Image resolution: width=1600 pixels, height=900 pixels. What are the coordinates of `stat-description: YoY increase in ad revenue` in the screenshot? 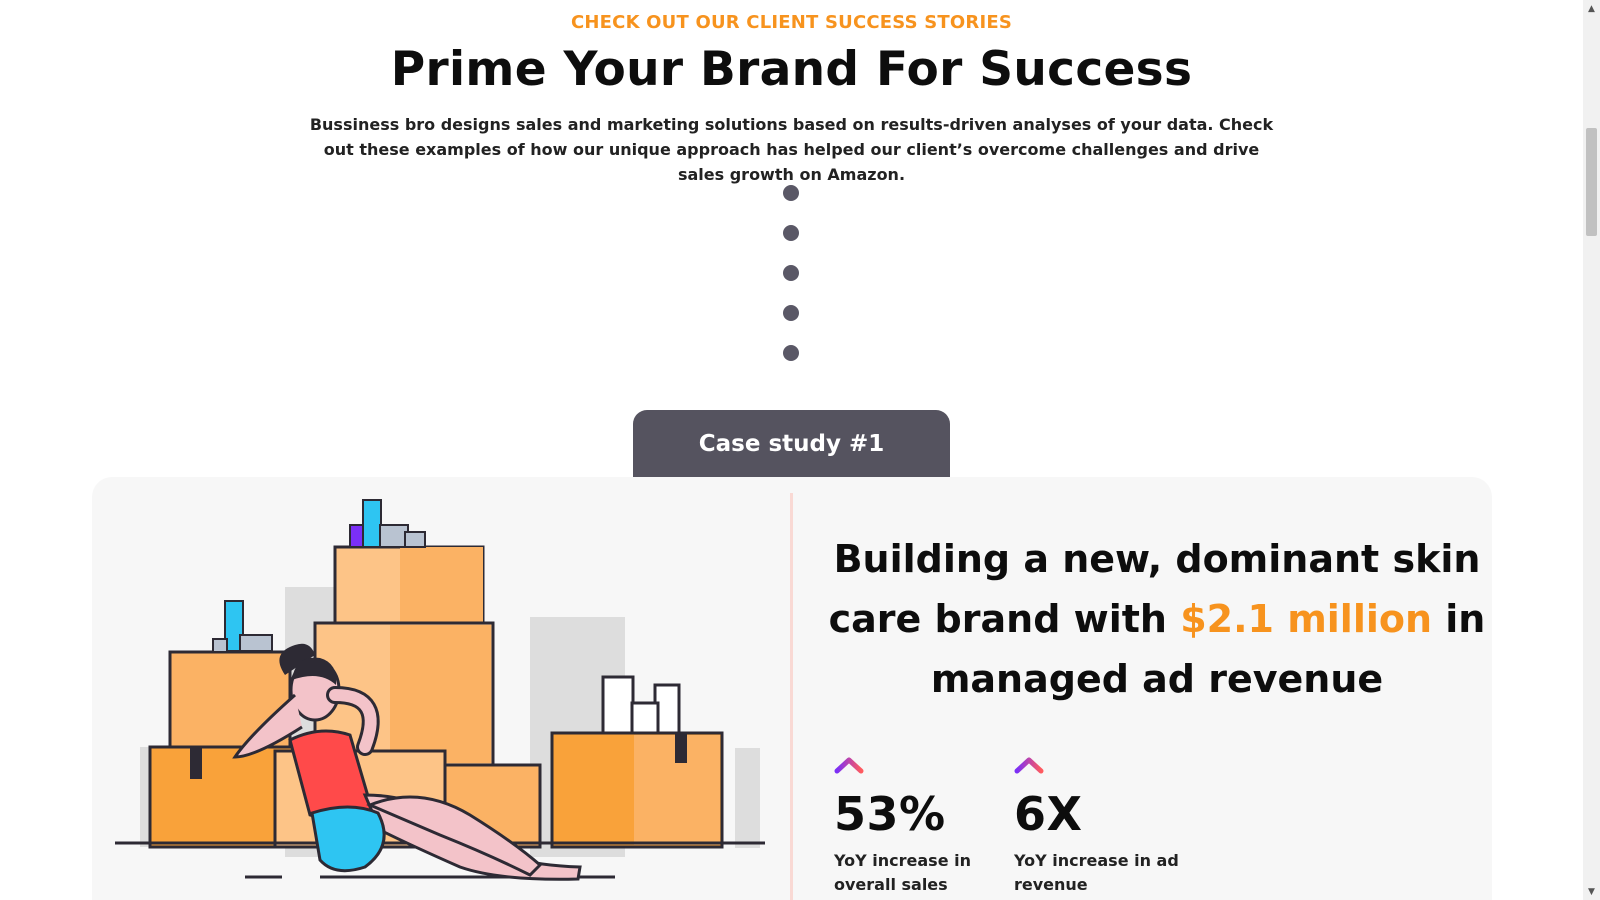 It's located at (1096, 872).